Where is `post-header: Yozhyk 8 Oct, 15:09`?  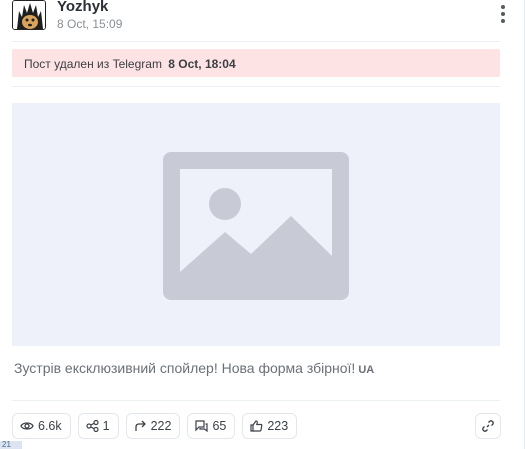
post-header: Yozhyk 8 Oct, 15:09 is located at coordinates (262, 19).